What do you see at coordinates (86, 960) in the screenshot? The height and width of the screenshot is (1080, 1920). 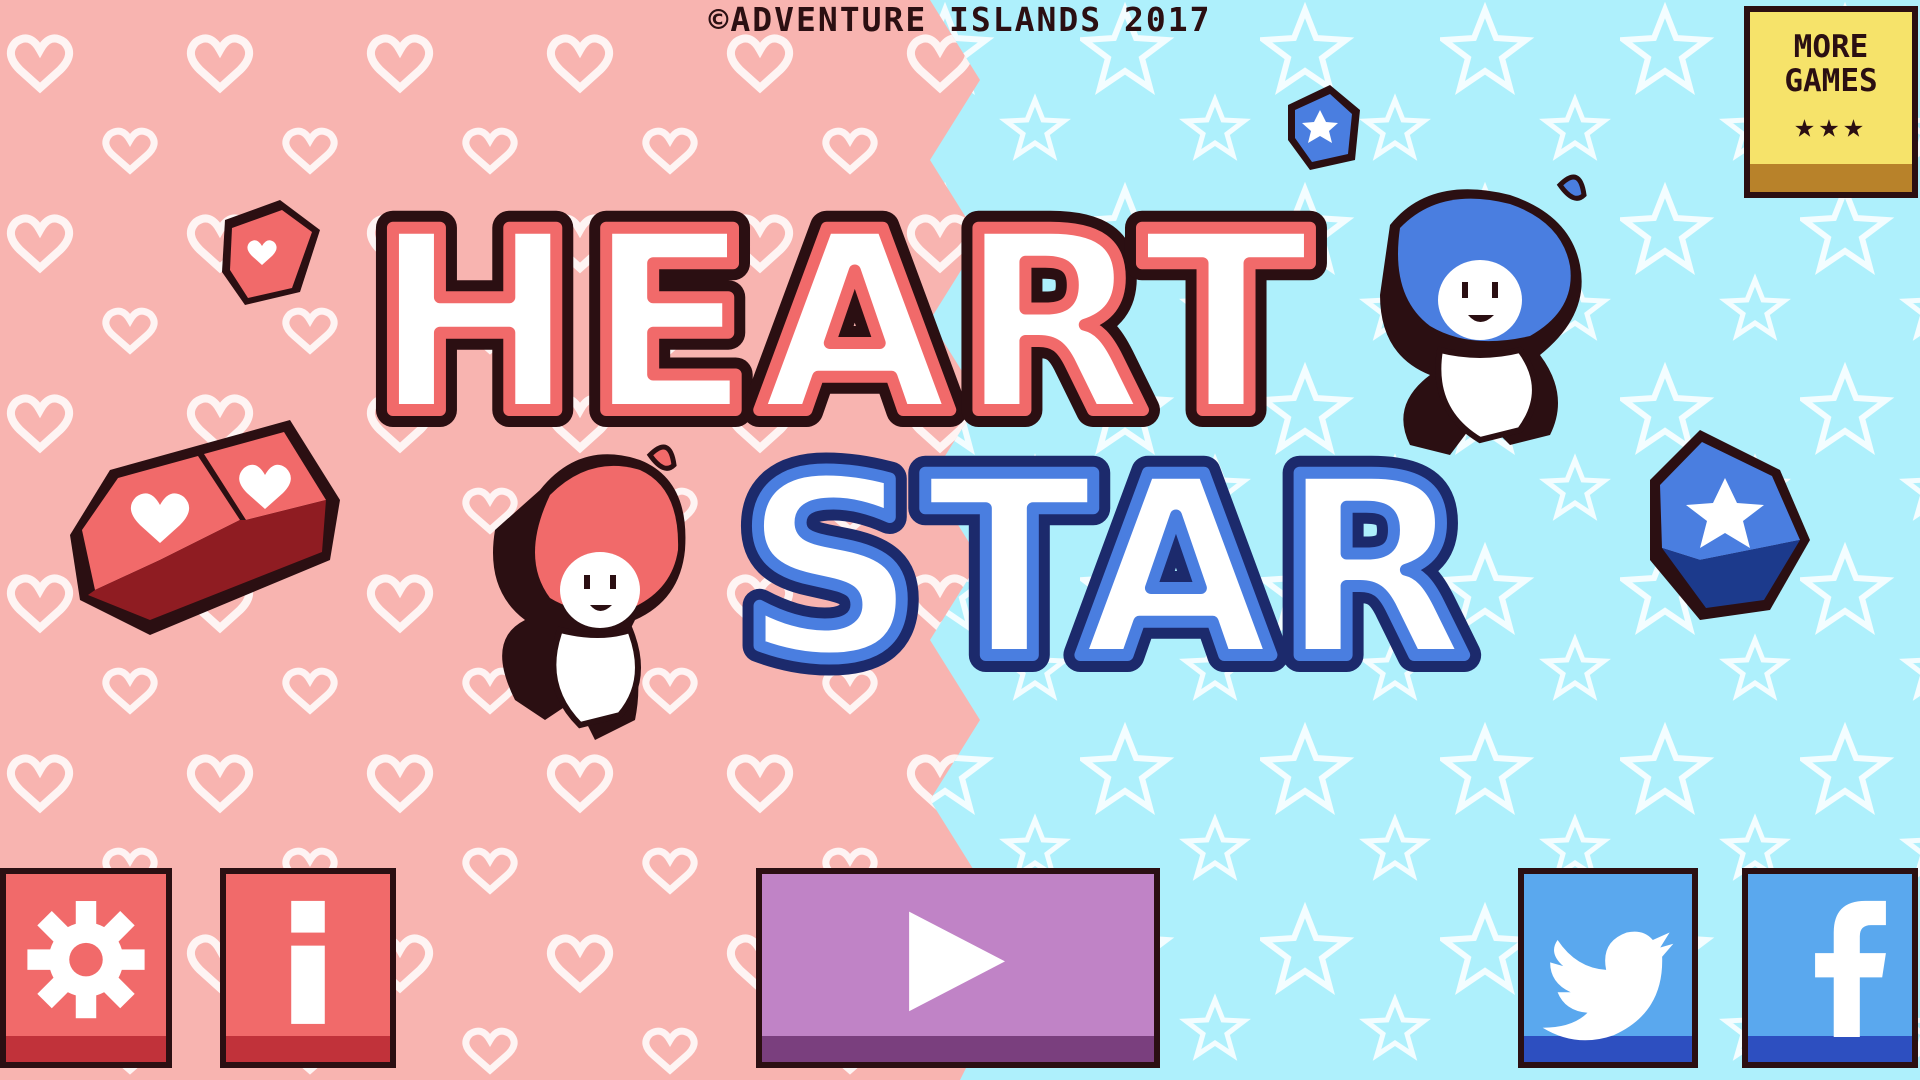 I see `gear-icon` at bounding box center [86, 960].